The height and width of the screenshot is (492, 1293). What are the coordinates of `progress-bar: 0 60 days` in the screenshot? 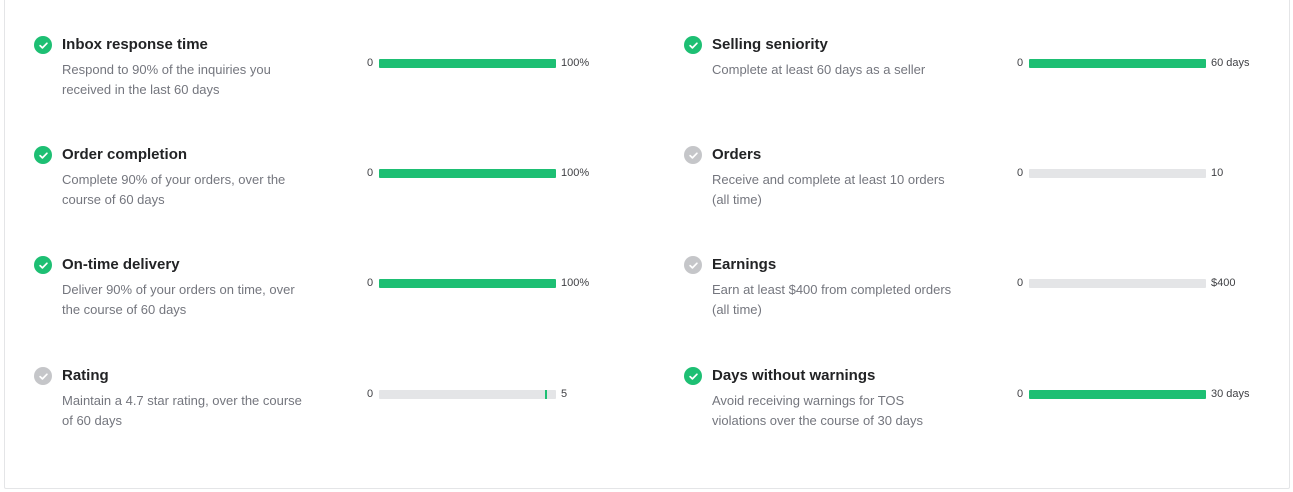 It's located at (1137, 63).